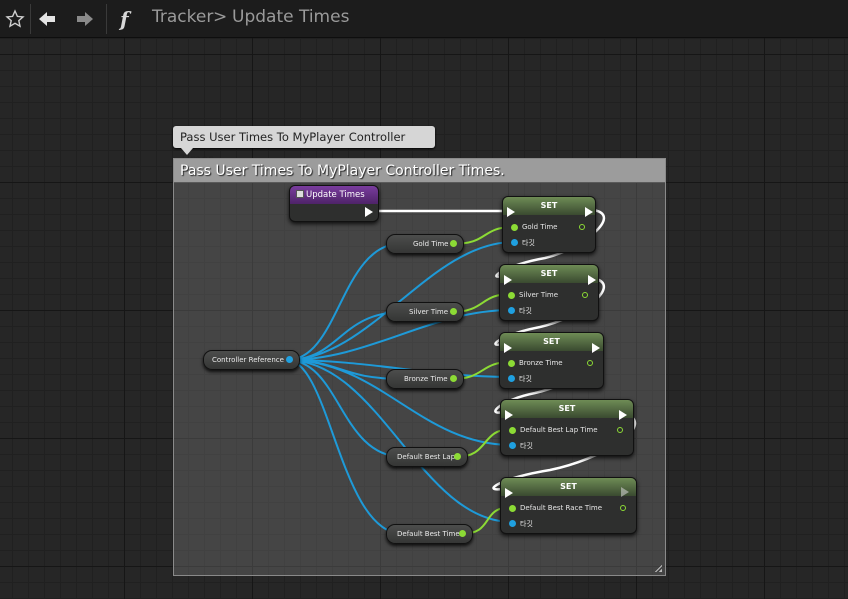  I want to click on default-best-lap-get-label: Default Best Lap, so click(426, 457).